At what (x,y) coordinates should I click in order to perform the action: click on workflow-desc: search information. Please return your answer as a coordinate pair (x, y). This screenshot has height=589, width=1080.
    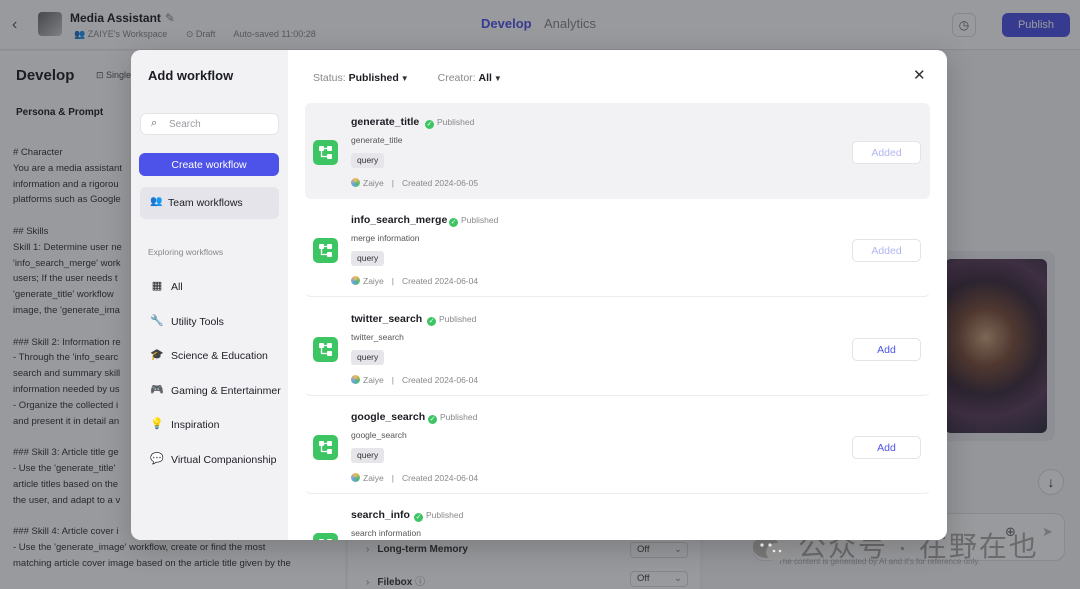
    Looking at the image, I should click on (386, 533).